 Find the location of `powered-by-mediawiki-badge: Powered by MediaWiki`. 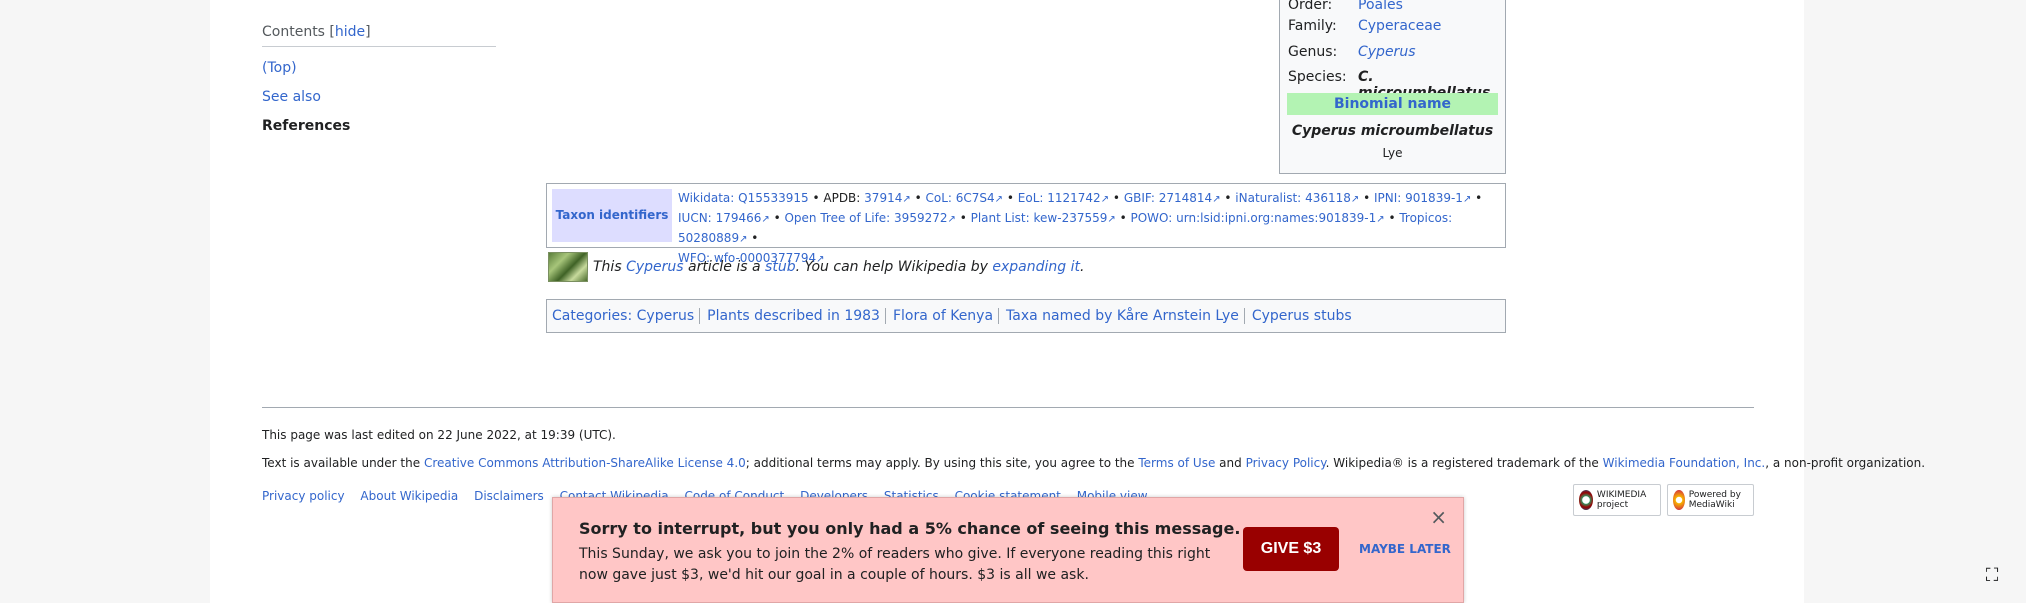

powered-by-mediawiki-badge: Powered by MediaWiki is located at coordinates (1710, 500).